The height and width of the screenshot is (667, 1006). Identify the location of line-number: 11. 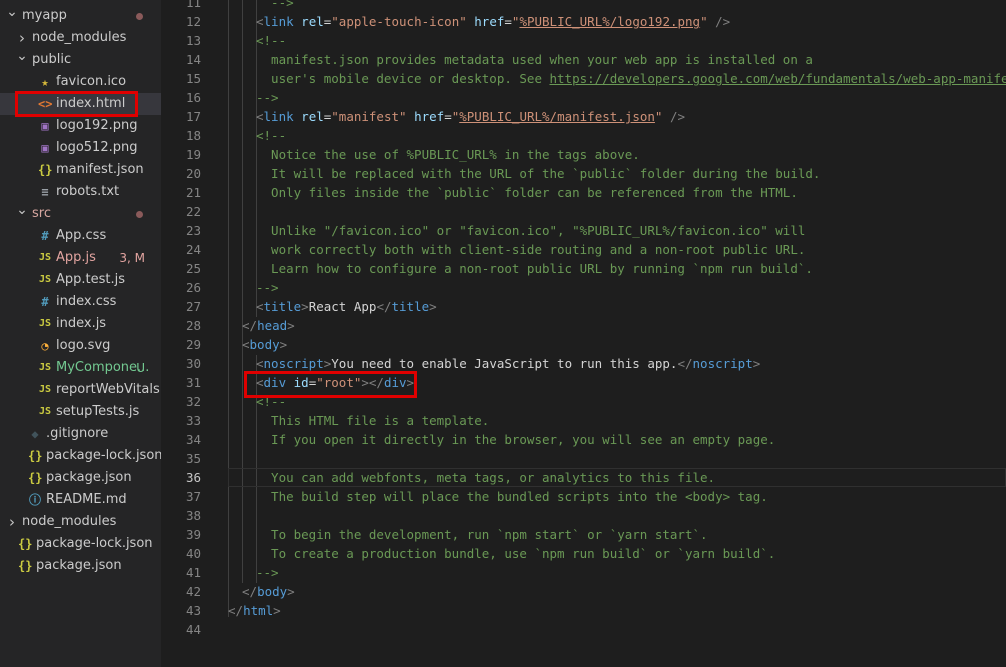
(193, 5).